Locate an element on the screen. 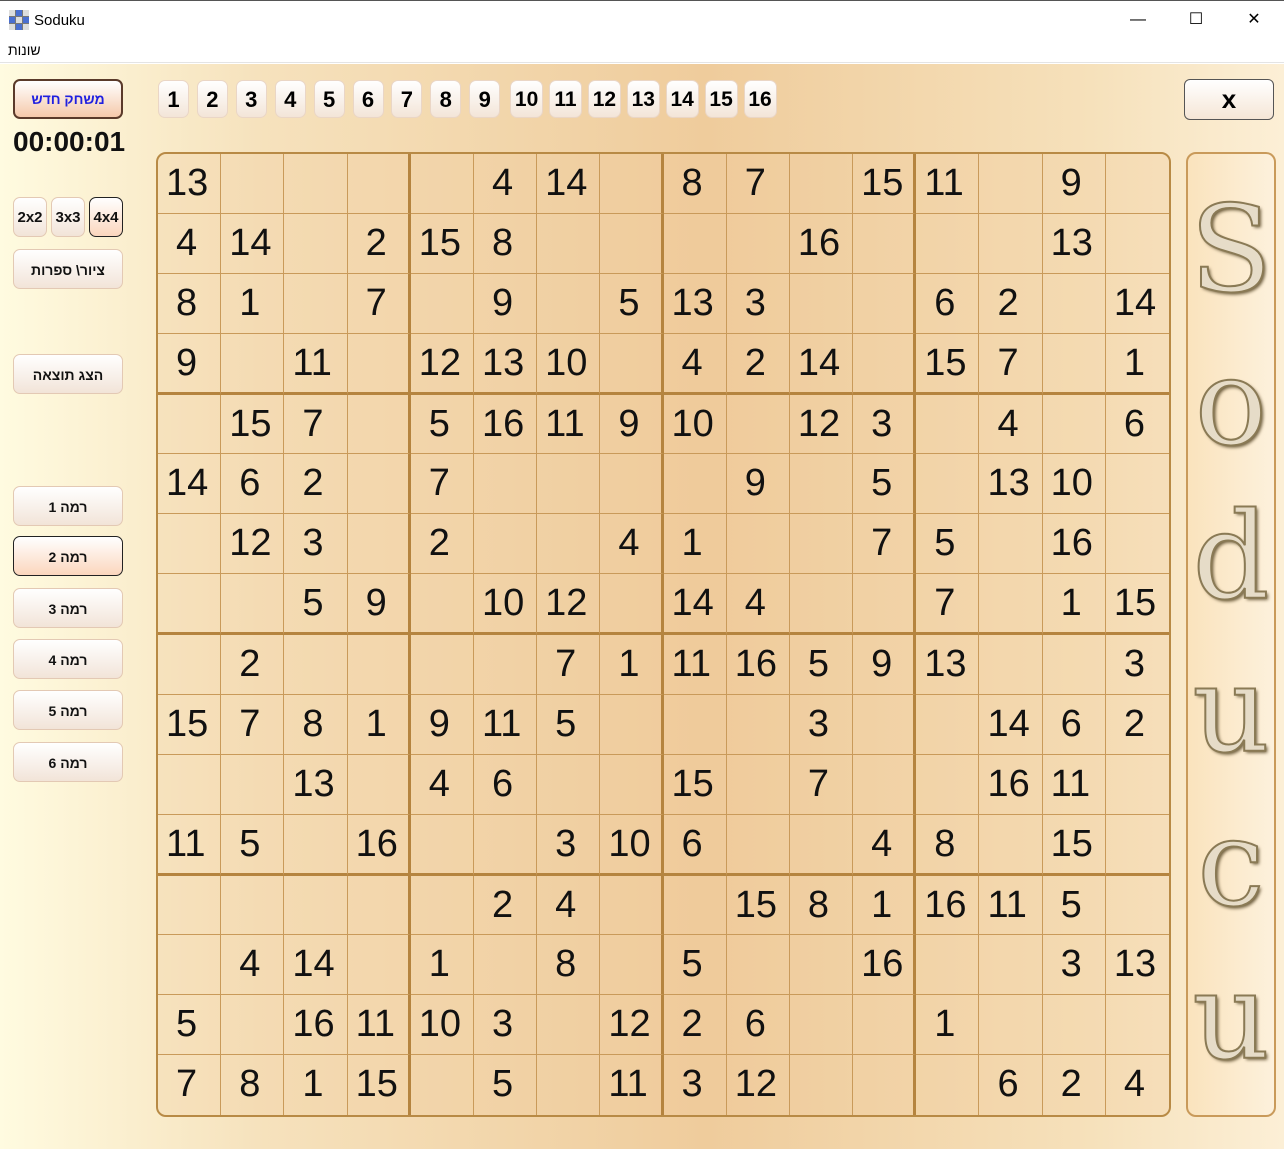 This screenshot has height=1149, width=1284. number-button-1: 1 is located at coordinates (173, 99).